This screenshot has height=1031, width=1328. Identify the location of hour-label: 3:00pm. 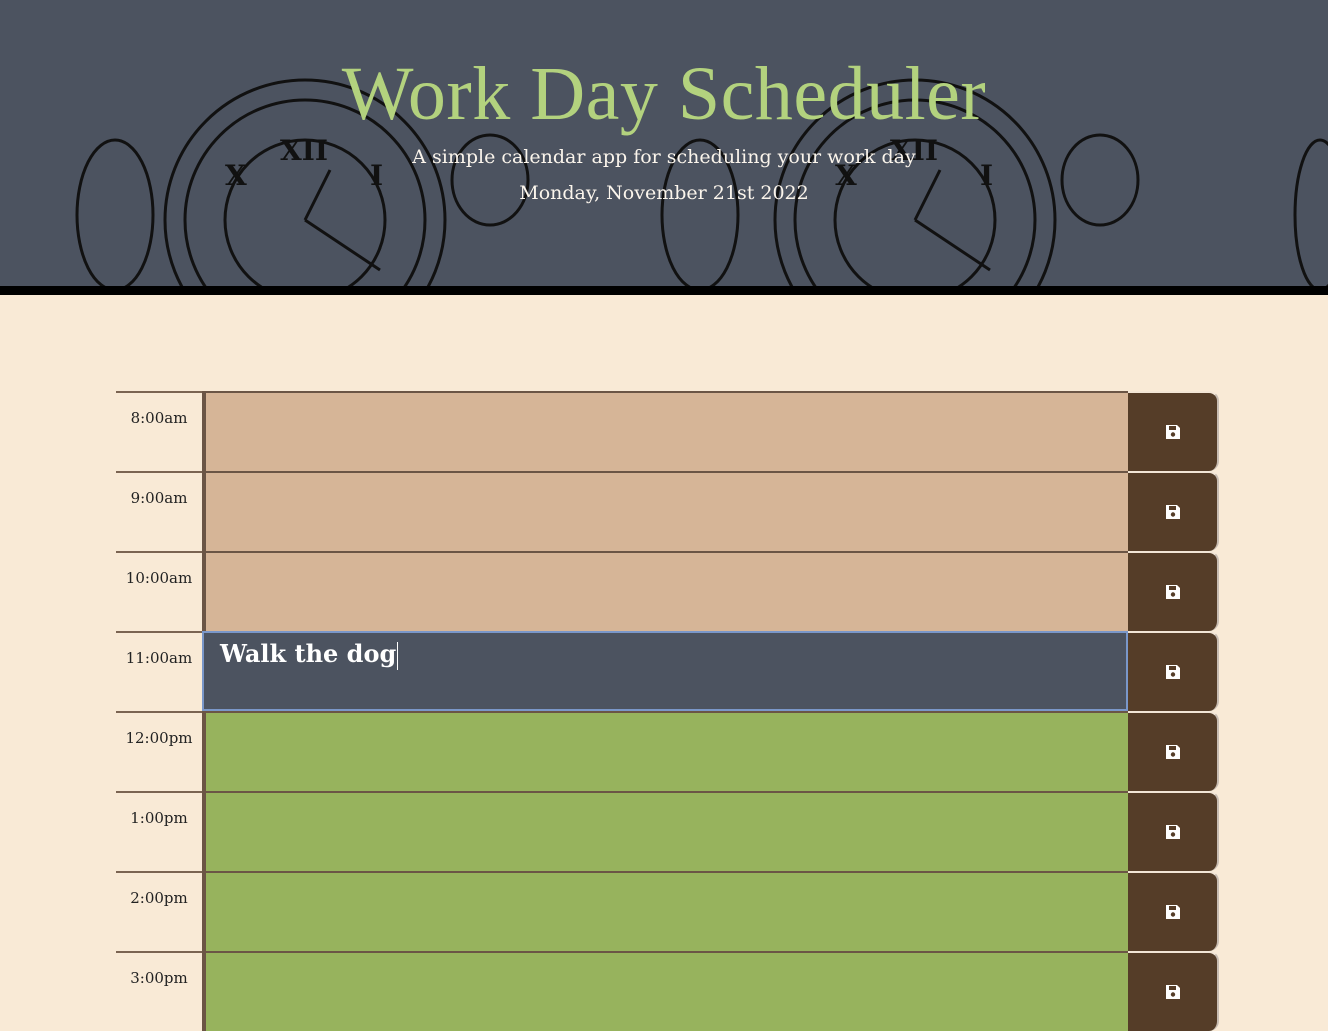
(159, 991).